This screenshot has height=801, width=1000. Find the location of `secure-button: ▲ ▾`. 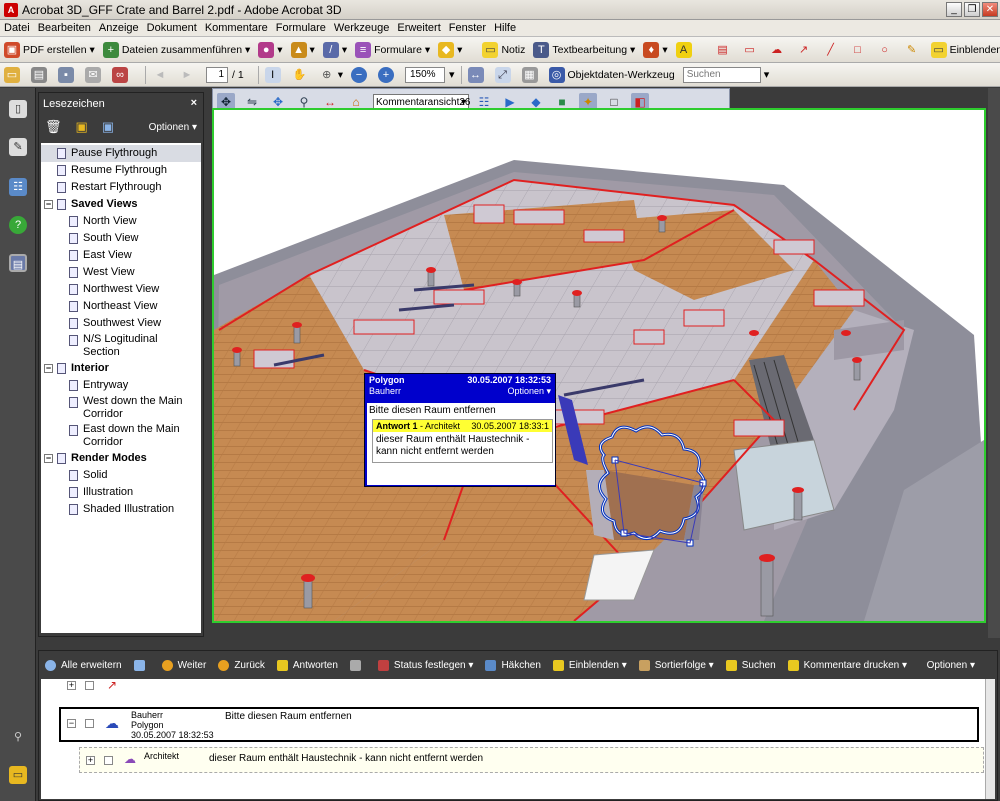

secure-button: ▲ ▾ is located at coordinates (302, 49).